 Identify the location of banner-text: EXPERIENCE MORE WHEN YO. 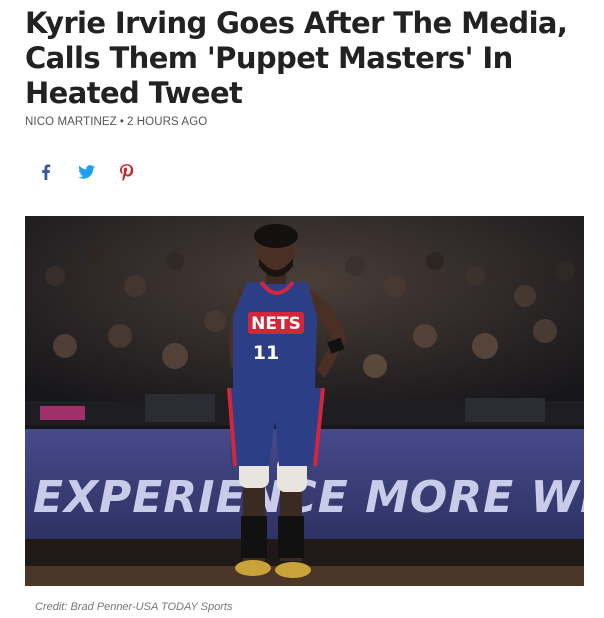
(308, 497).